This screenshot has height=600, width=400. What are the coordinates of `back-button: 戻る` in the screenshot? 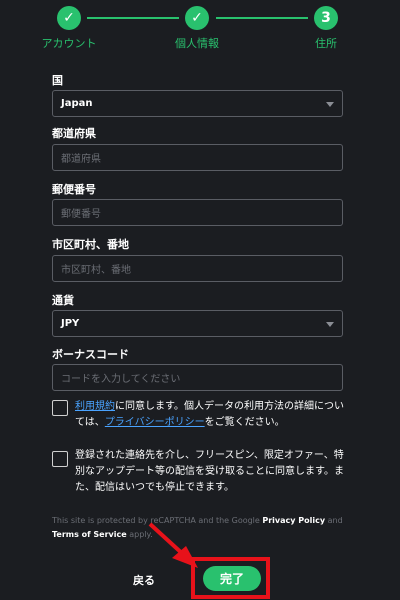 It's located at (144, 580).